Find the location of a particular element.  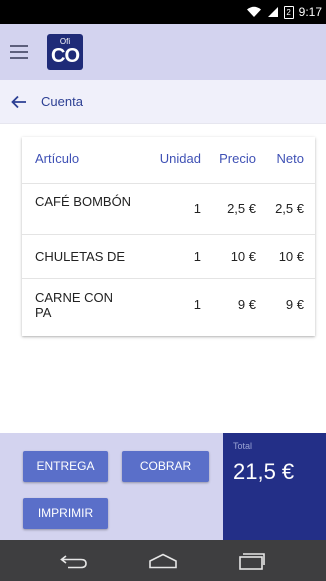

total-panel: Total 21,5 € is located at coordinates (274, 486).